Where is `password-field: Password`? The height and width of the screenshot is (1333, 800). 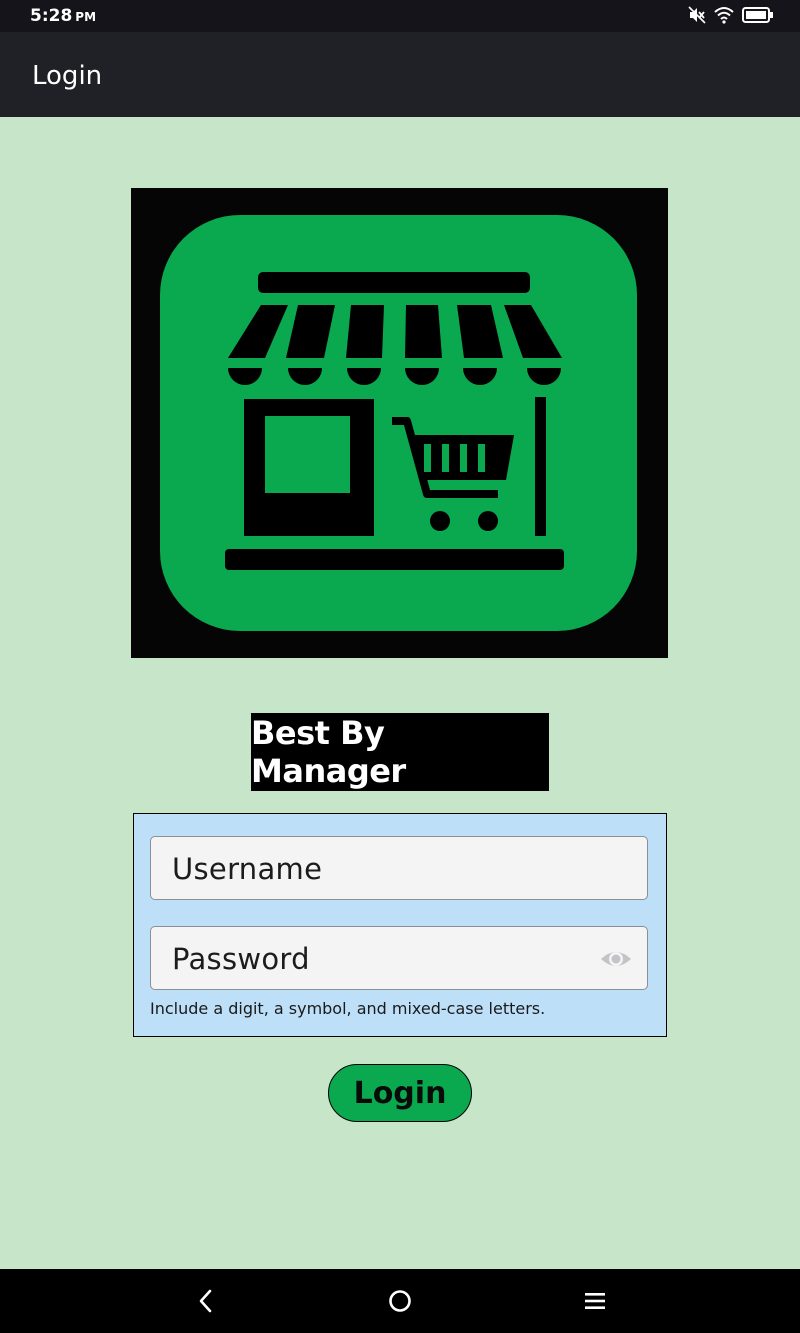 password-field: Password is located at coordinates (399, 958).